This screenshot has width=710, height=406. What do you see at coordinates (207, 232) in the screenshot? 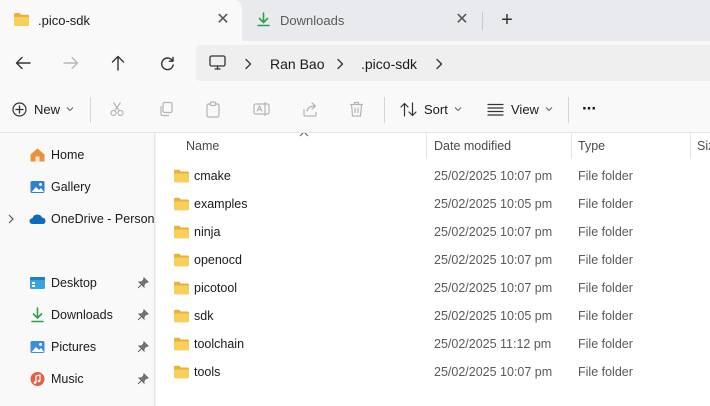
I see `file-name: ninja` at bounding box center [207, 232].